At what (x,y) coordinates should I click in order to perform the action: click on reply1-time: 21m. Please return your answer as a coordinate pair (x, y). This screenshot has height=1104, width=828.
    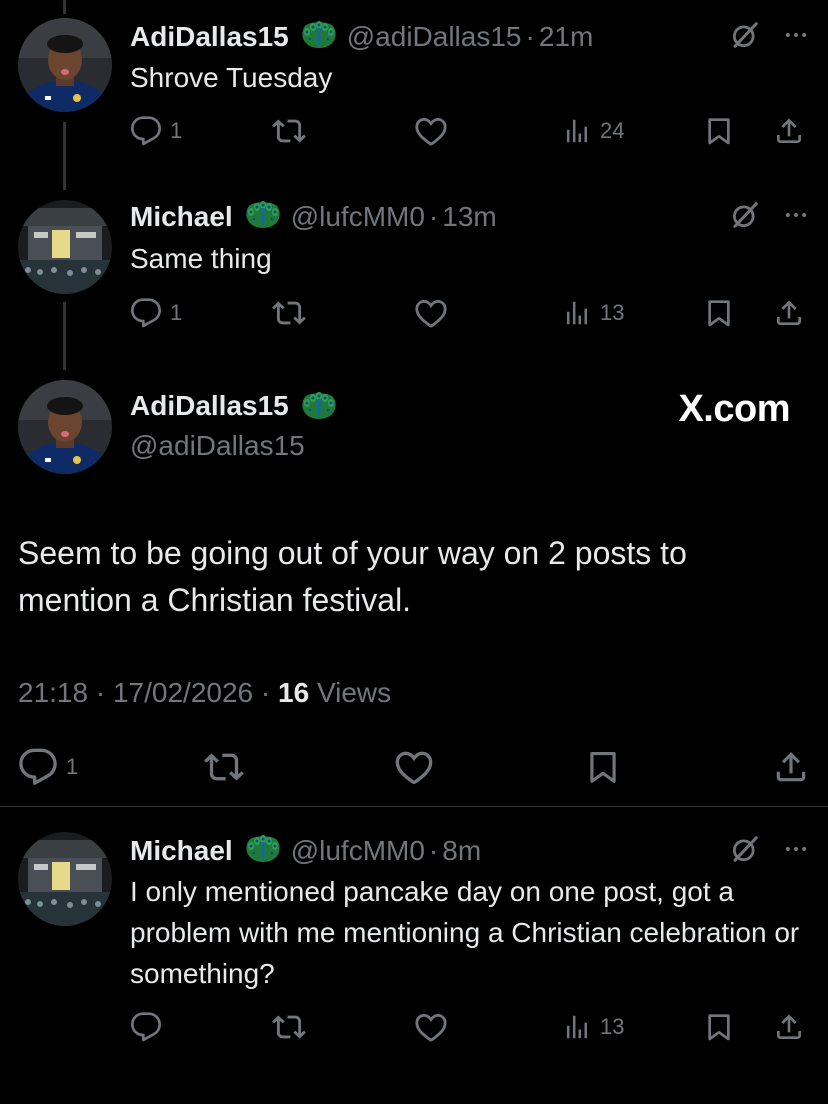
    Looking at the image, I should click on (566, 37).